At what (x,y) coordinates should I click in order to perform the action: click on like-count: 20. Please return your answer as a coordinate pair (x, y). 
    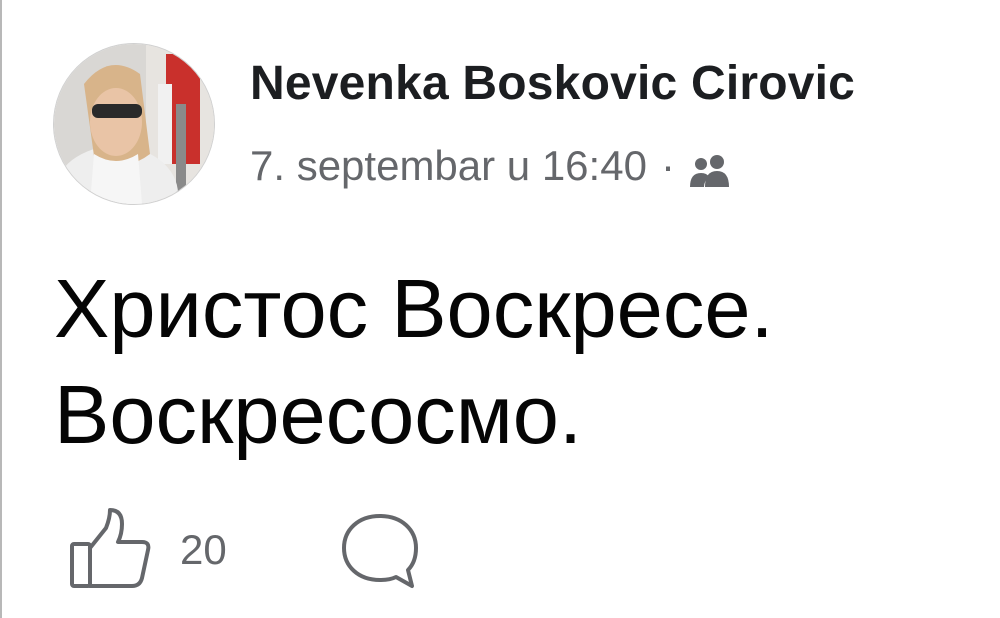
    Looking at the image, I should click on (203, 549).